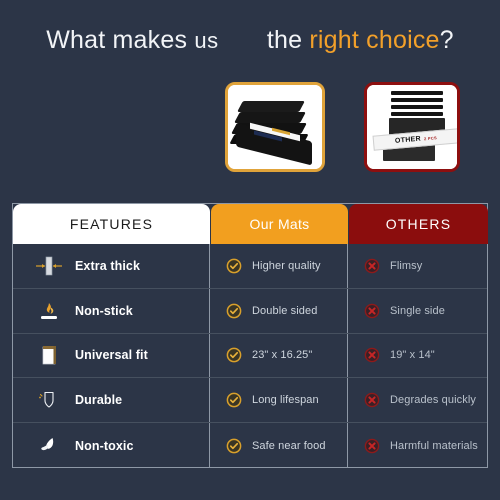 The image size is (500, 500). I want to click on feature-cell: Non-toxic, so click(111, 445).